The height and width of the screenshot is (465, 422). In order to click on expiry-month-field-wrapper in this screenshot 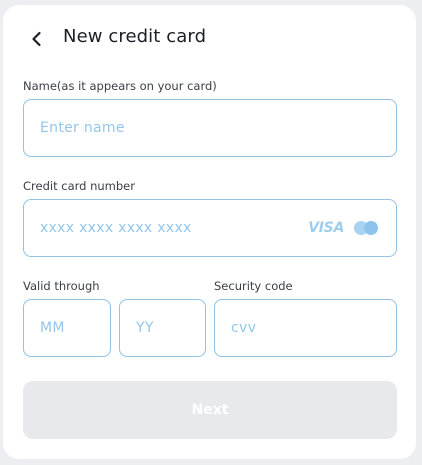, I will do `click(67, 328)`.